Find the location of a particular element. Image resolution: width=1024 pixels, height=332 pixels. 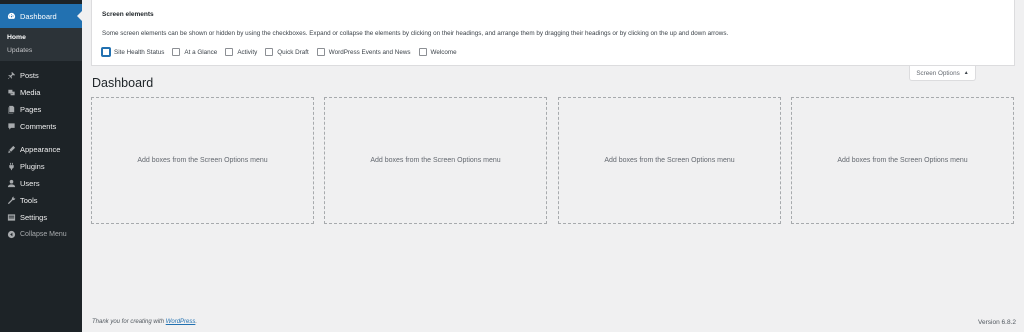

screen-options-toggle-label: Screen Options is located at coordinates (938, 73).